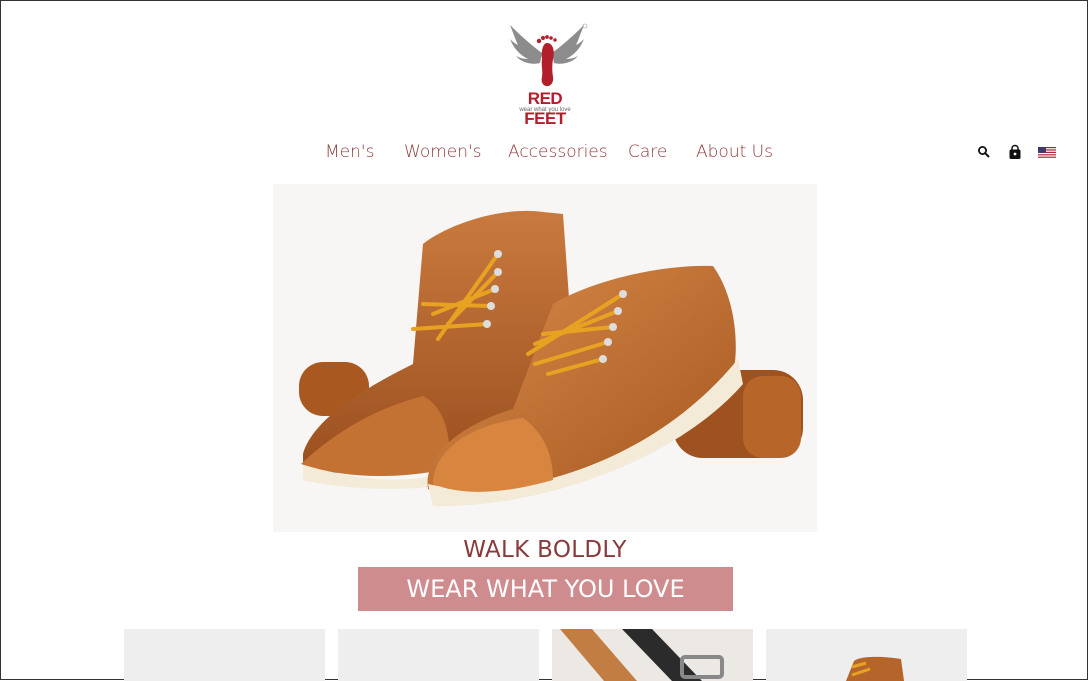  What do you see at coordinates (545, 110) in the screenshot?
I see `brand-tagline: wear what you love` at bounding box center [545, 110].